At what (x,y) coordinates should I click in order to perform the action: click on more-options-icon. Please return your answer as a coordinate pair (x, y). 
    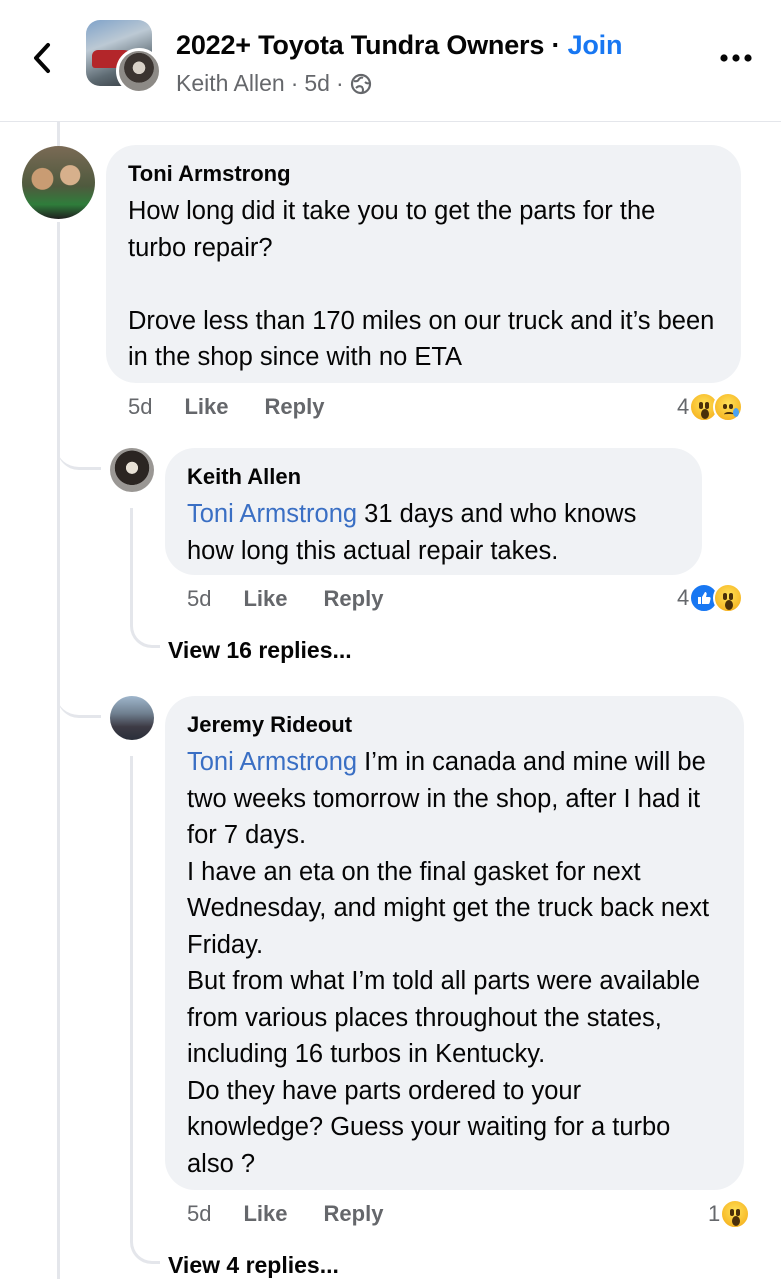
    Looking at the image, I should click on (736, 58).